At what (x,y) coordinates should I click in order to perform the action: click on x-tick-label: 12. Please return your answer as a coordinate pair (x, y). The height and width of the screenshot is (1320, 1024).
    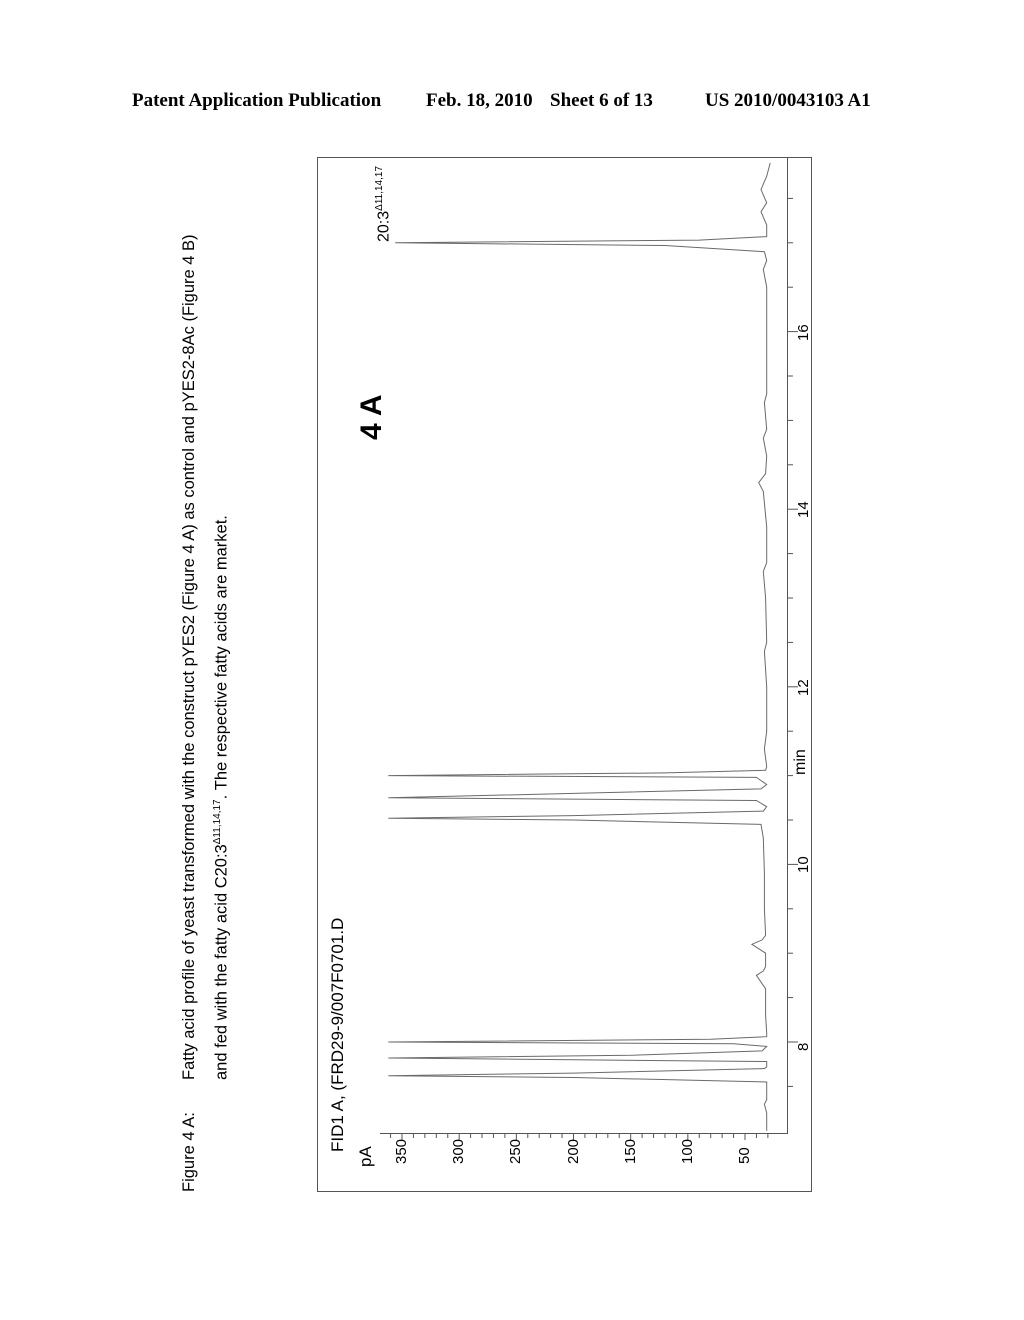
    Looking at the image, I should click on (803, 687).